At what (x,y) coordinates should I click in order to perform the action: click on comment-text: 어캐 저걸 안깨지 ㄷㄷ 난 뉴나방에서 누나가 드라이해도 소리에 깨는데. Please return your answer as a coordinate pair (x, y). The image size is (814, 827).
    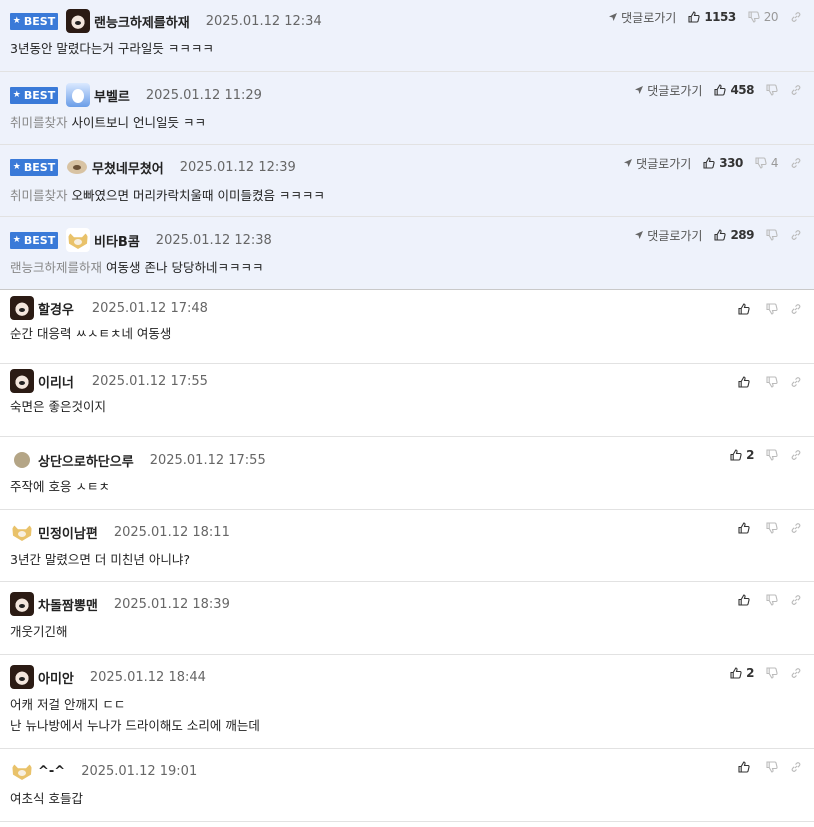
    Looking at the image, I should click on (135, 715).